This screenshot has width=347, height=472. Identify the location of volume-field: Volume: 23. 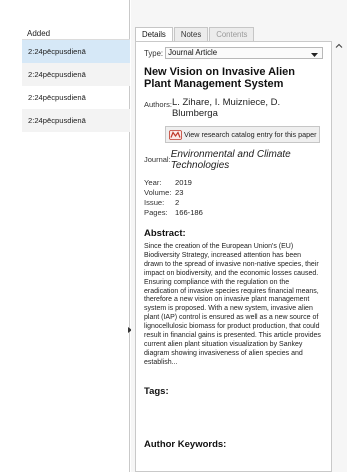
(233, 193).